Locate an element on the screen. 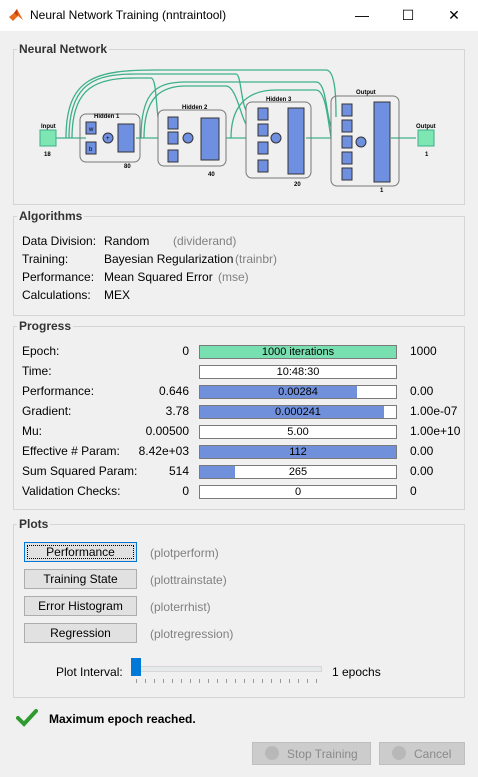  plot-interval-label: Plot Interval: is located at coordinates (89, 672).